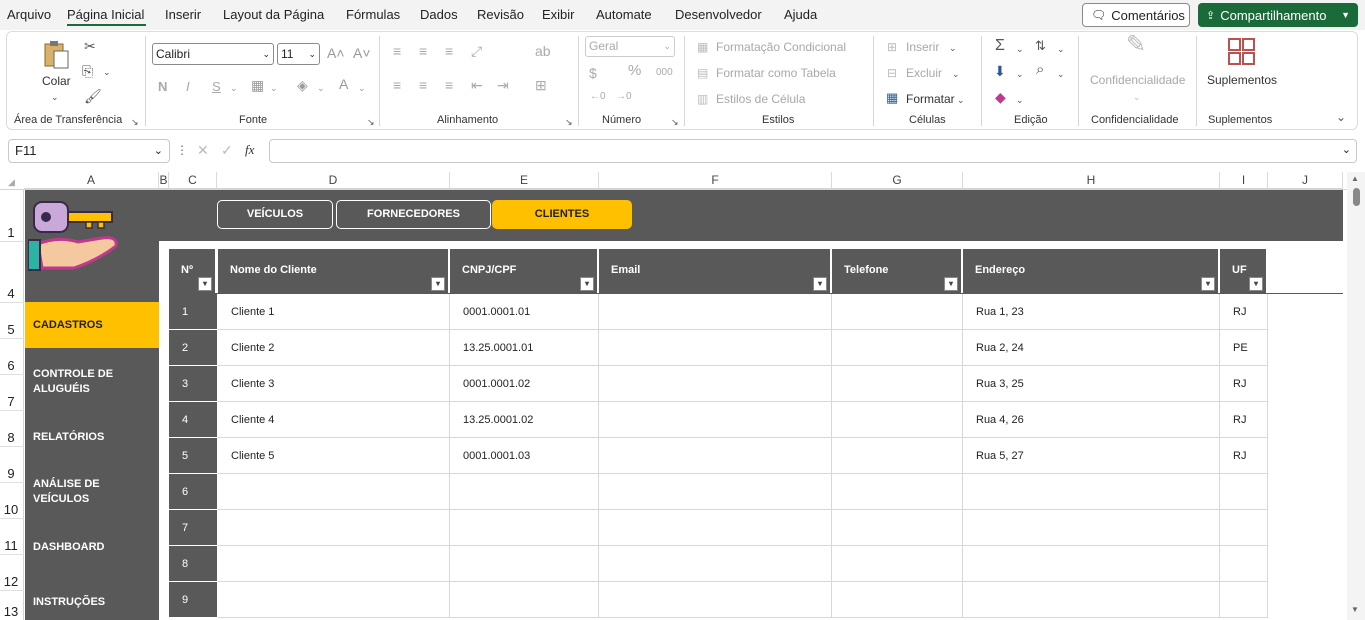  I want to click on table-cell-address, so click(1091, 600).